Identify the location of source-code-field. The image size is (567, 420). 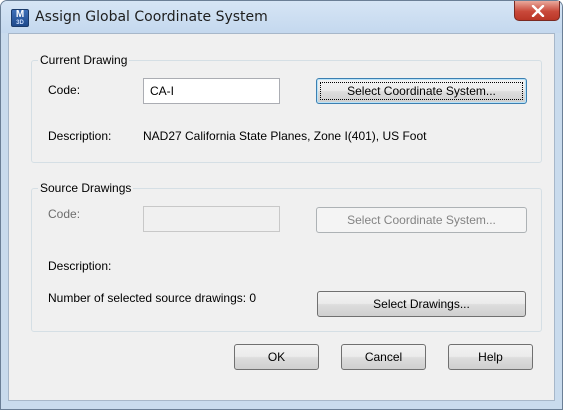
(211, 219).